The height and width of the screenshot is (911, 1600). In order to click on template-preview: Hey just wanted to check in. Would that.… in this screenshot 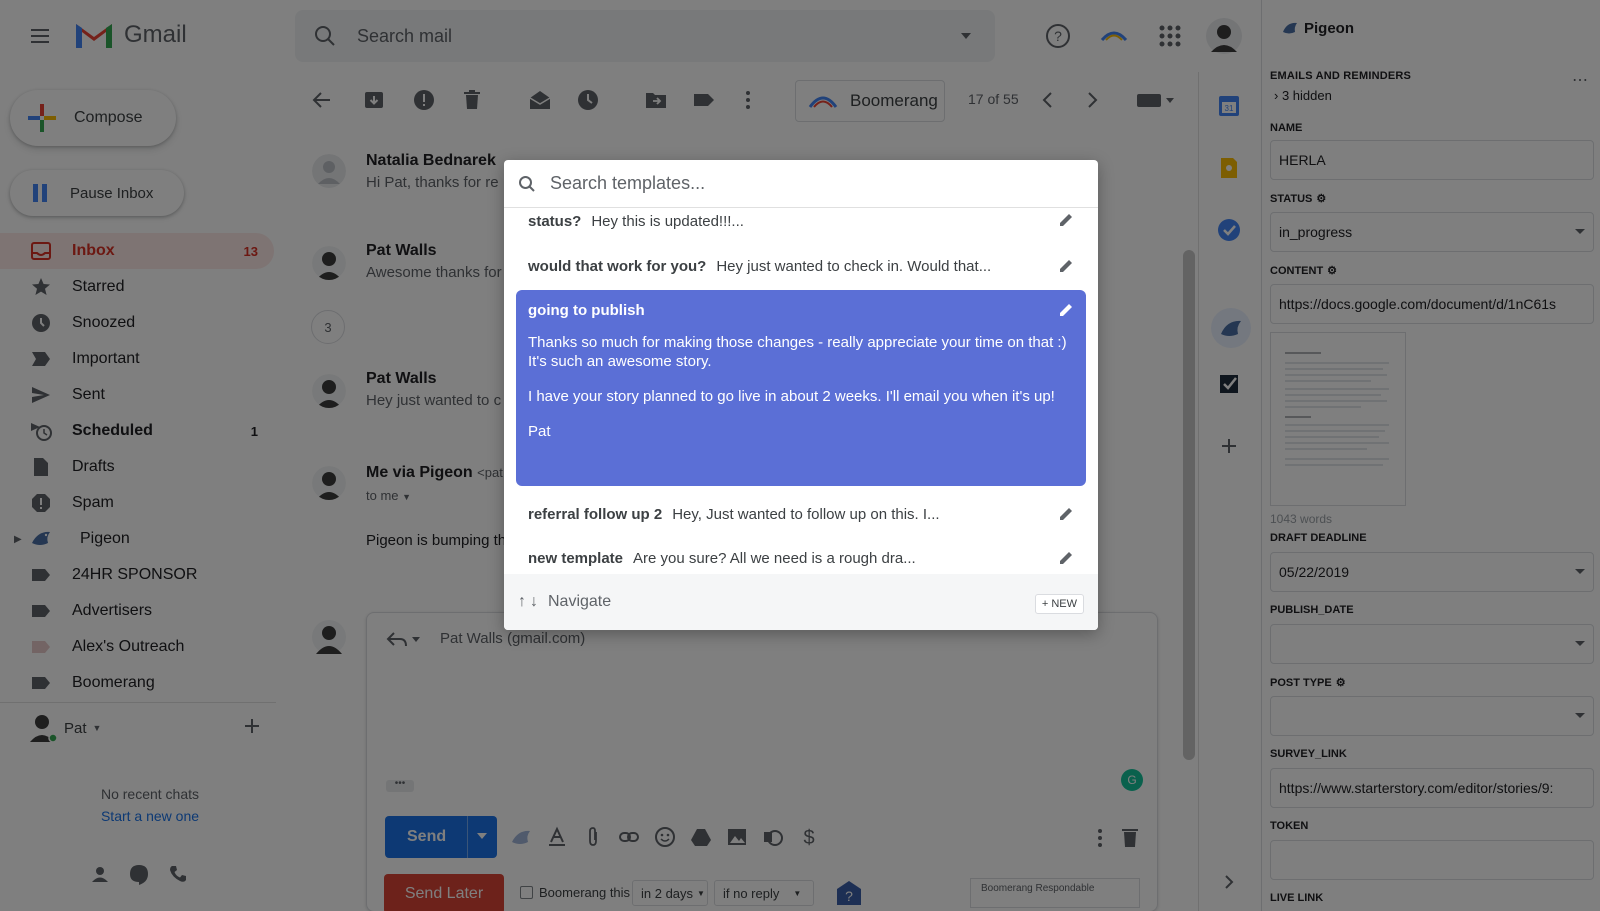, I will do `click(854, 266)`.